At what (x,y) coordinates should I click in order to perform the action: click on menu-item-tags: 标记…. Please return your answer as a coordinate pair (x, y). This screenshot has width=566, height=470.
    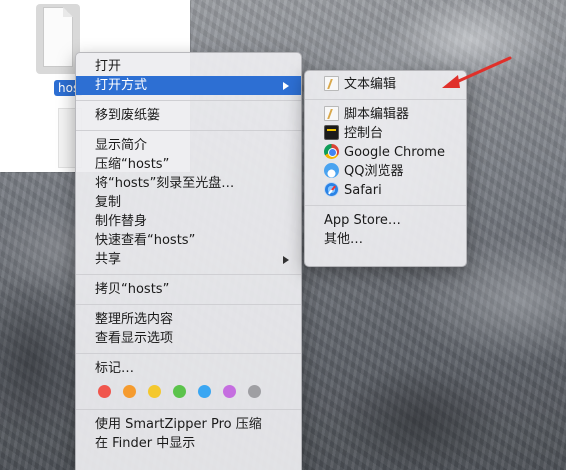
    Looking at the image, I should click on (188, 368).